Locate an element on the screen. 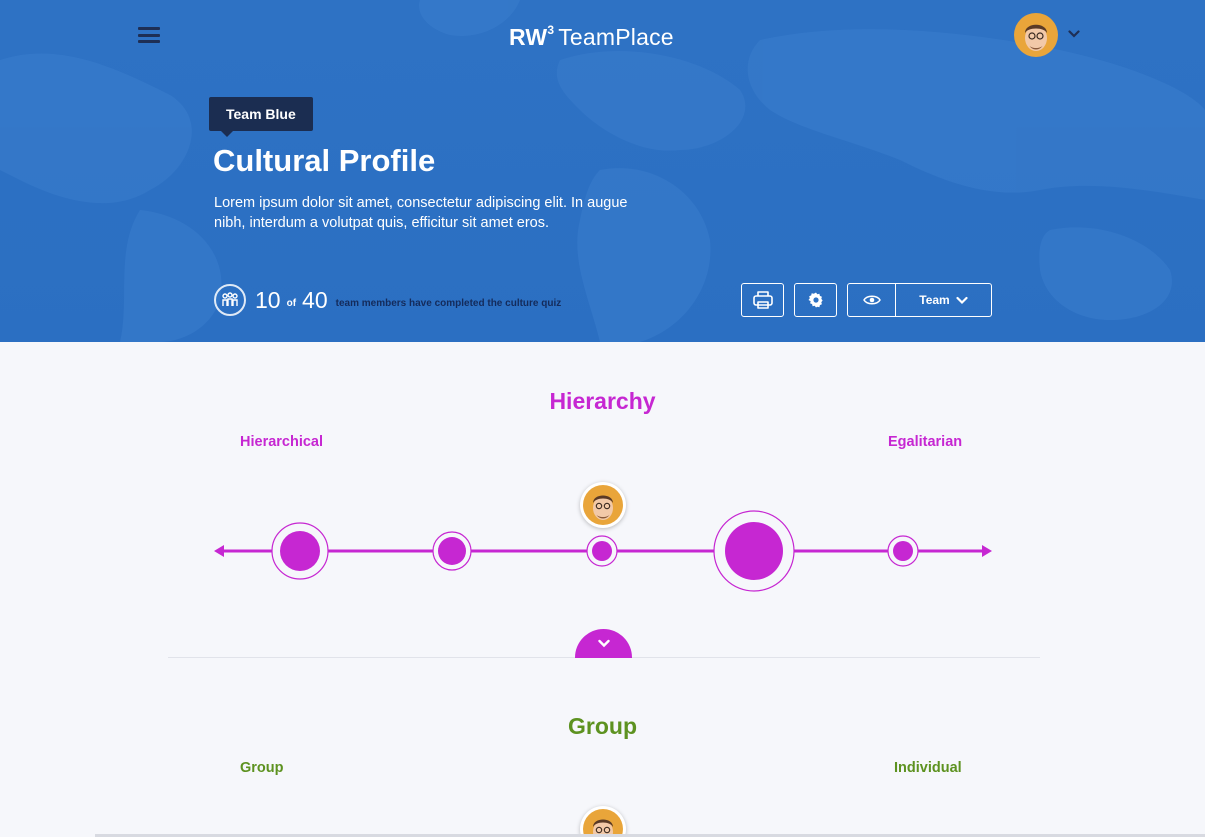 The height and width of the screenshot is (837, 1205). view-select-value: Team is located at coordinates (934, 300).